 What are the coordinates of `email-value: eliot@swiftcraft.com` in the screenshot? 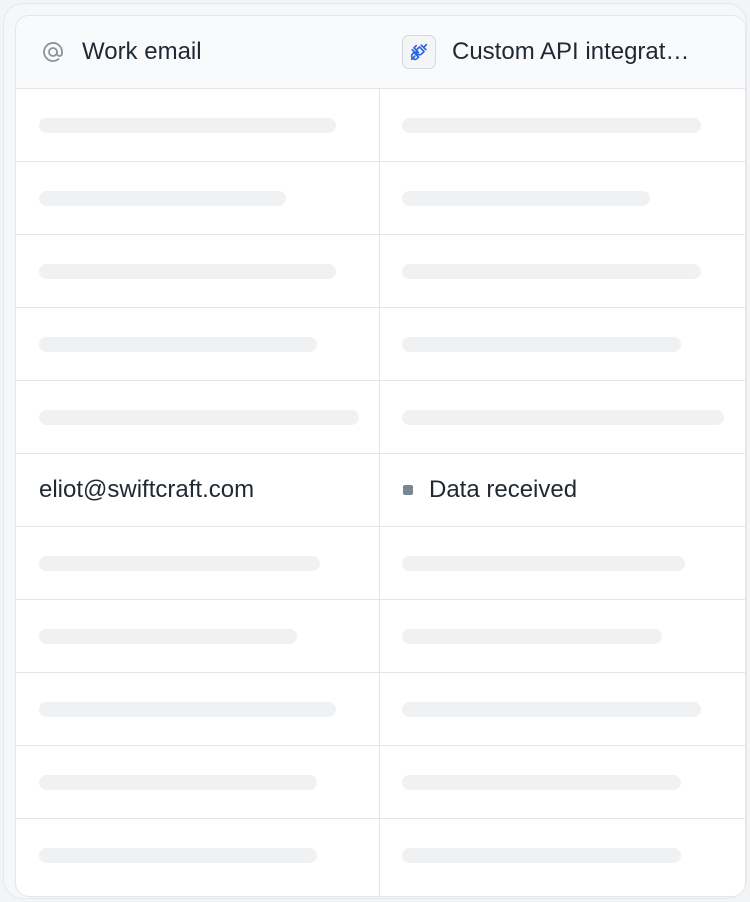 It's located at (147, 489).